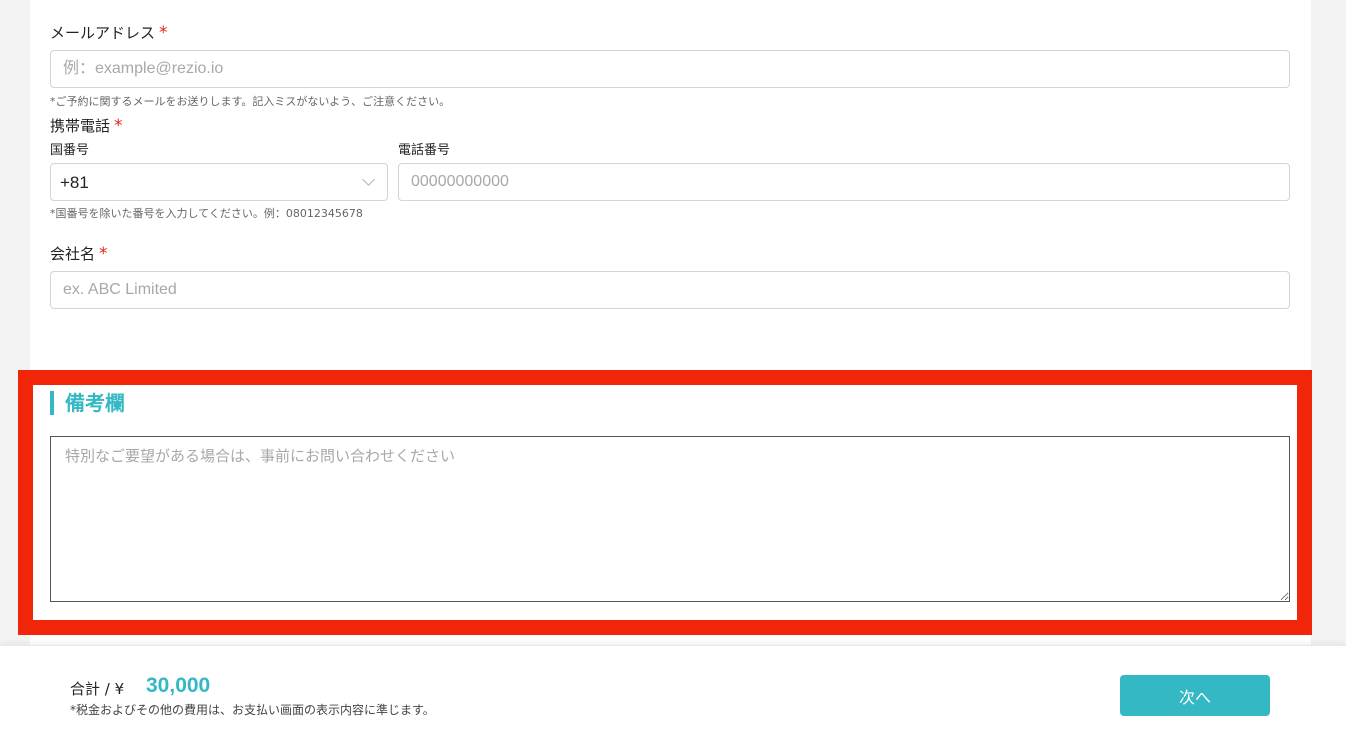 This screenshot has width=1346, height=743. I want to click on country-code-label: 国番号, so click(70, 150).